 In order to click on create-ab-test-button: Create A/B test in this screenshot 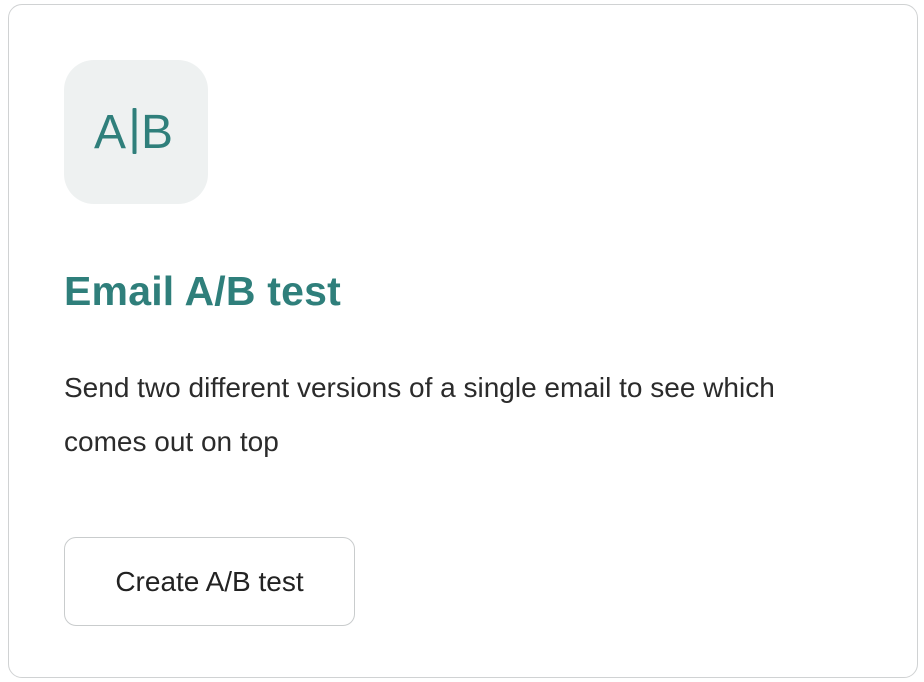, I will do `click(209, 581)`.